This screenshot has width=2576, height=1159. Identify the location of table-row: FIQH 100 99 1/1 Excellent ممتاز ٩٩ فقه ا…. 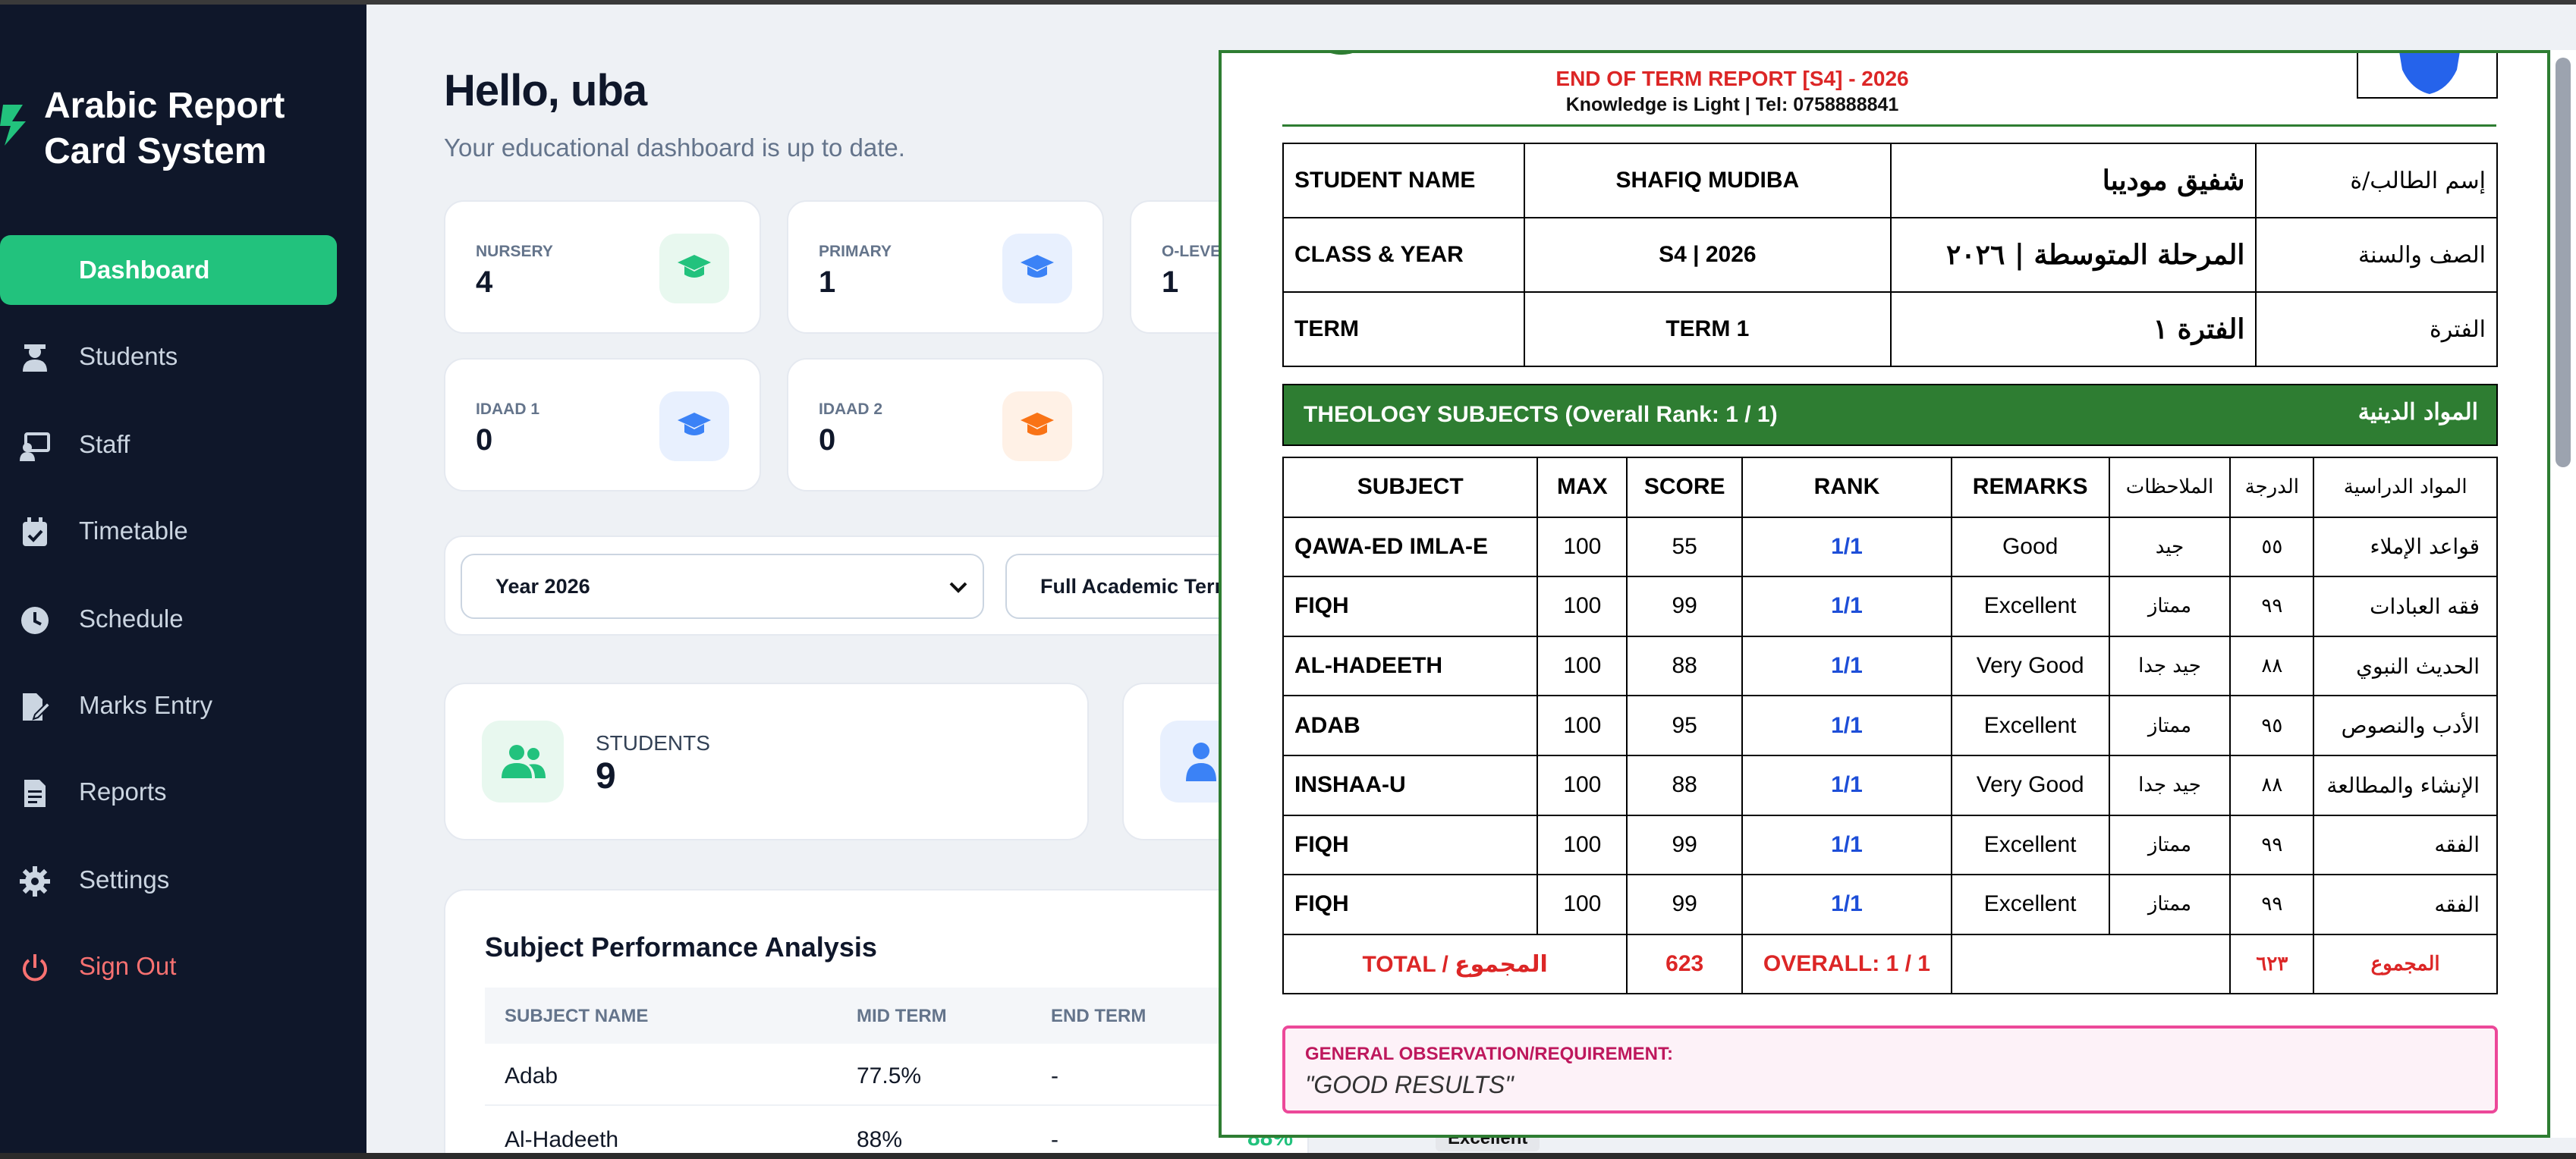
(1890, 606).